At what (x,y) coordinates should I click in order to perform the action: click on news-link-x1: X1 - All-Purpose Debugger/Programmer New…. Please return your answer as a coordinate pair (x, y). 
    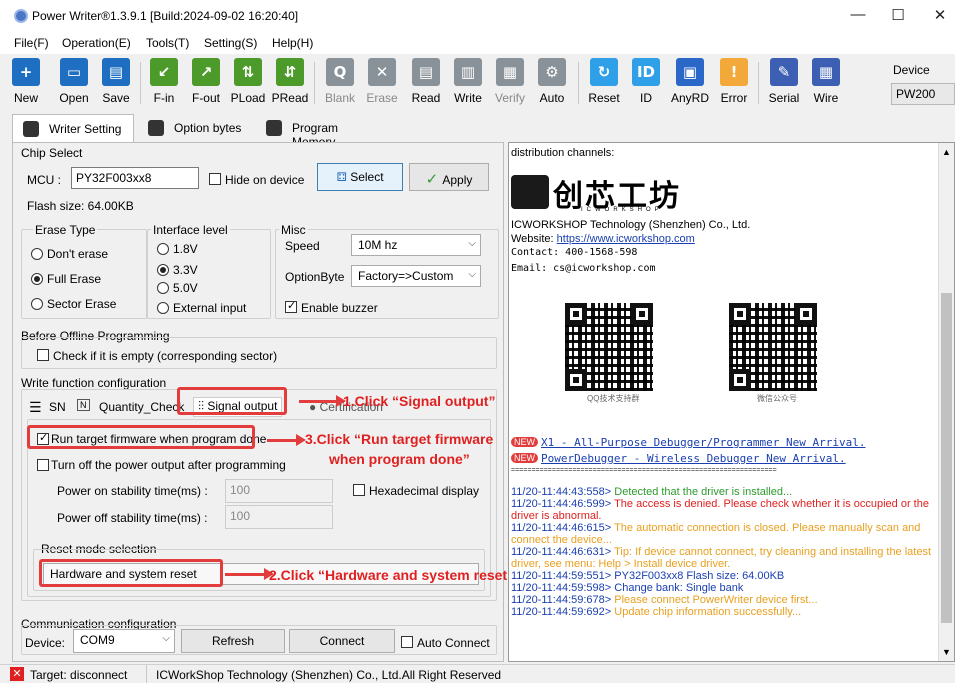
    Looking at the image, I should click on (703, 442).